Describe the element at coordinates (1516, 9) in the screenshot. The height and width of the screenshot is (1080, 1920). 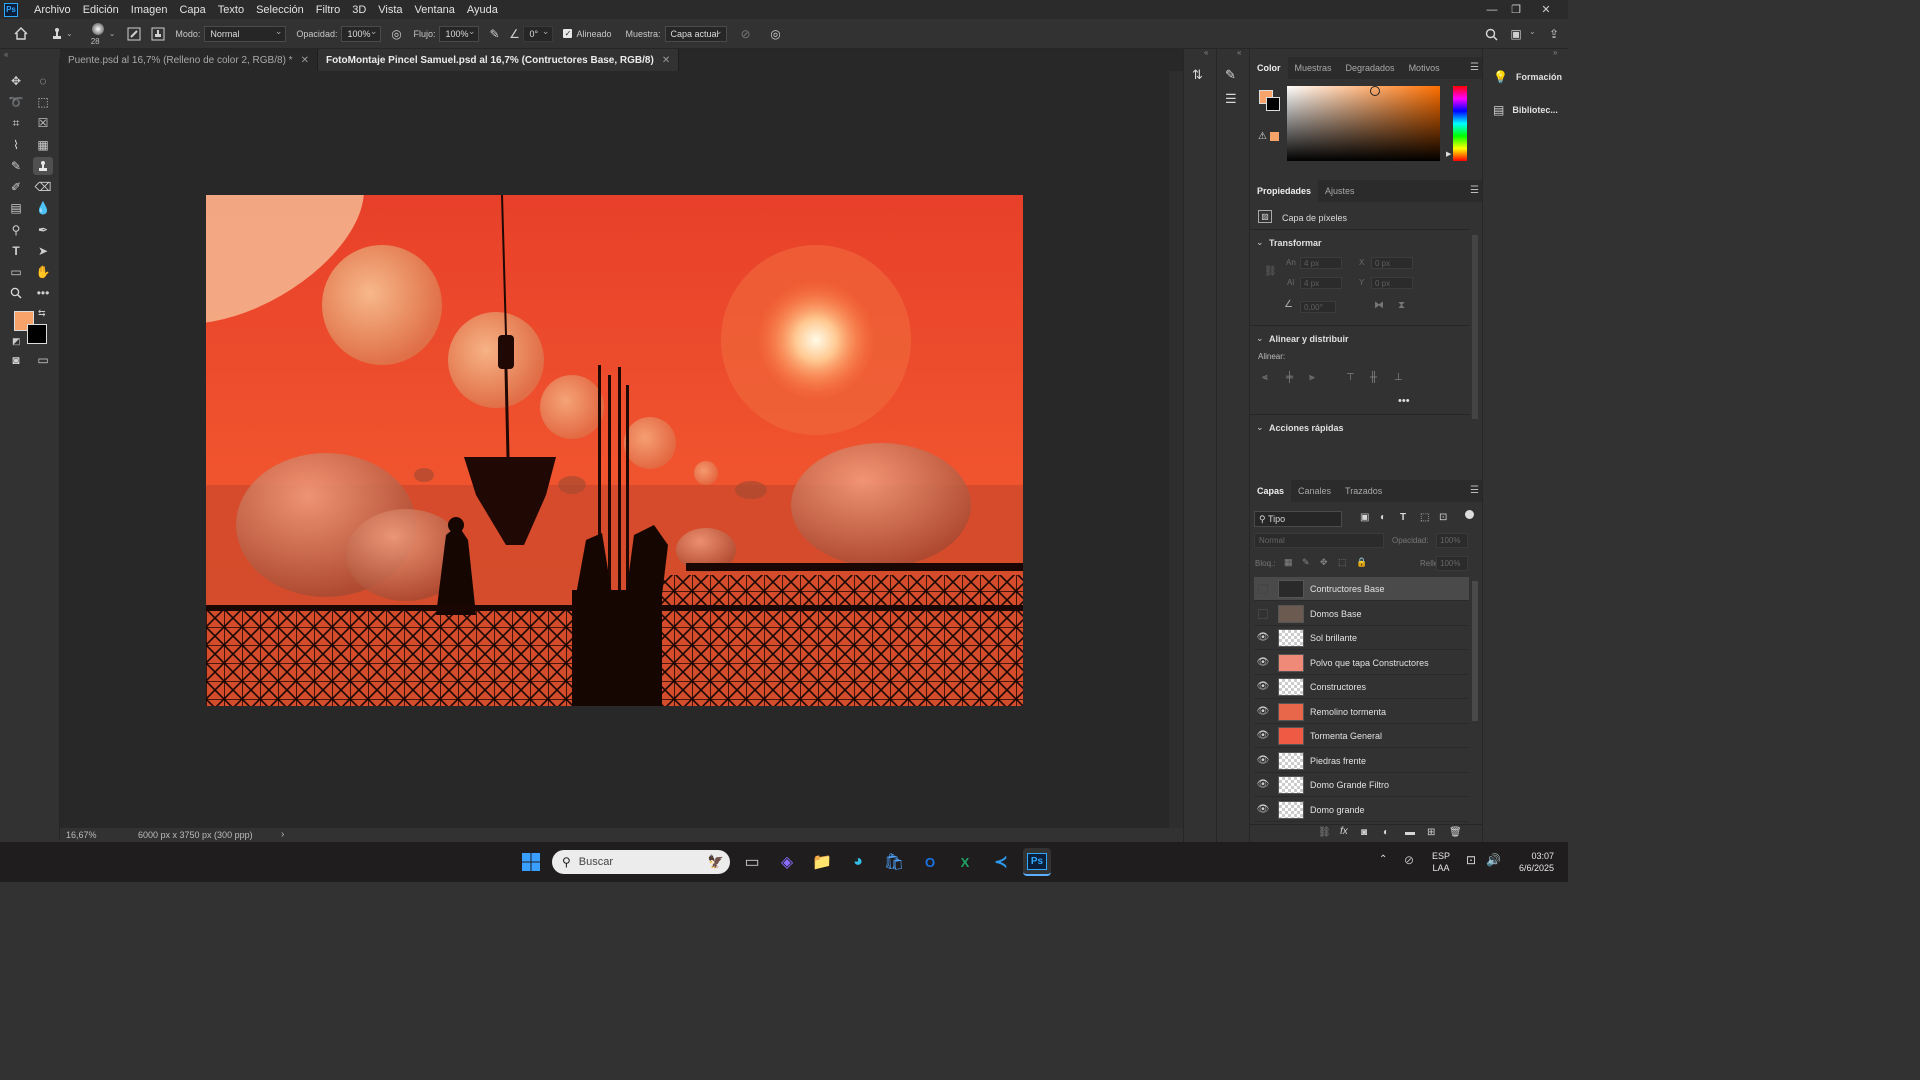
I see `restore-icon: ❐` at that location.